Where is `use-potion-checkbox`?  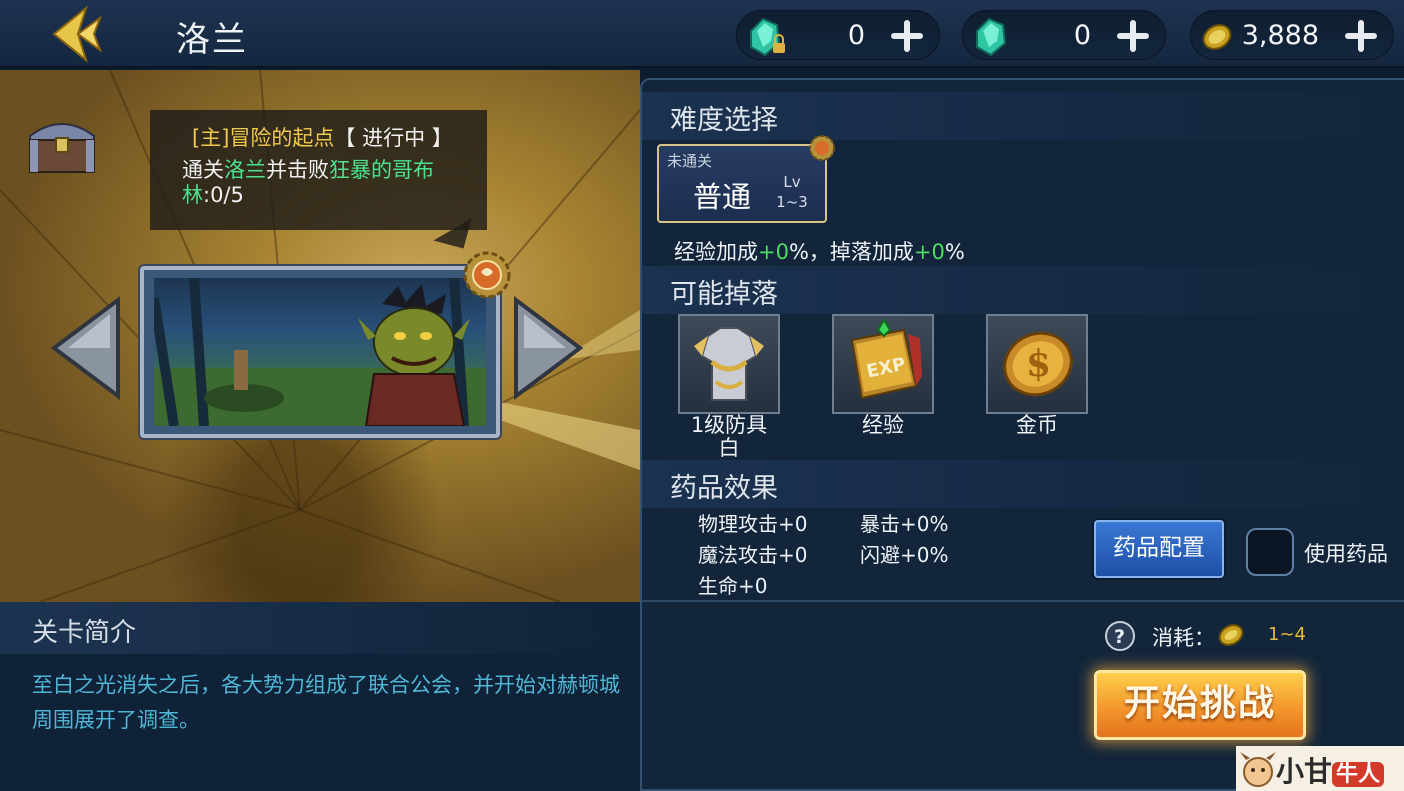
use-potion-checkbox is located at coordinates (1270, 552).